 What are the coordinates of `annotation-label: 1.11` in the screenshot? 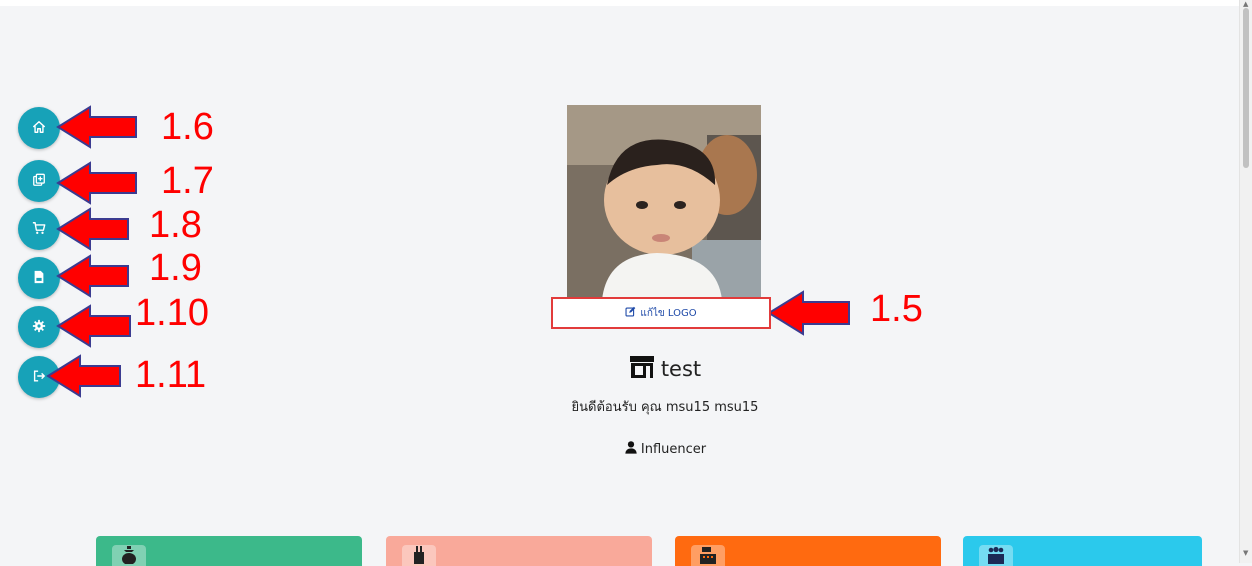 It's located at (171, 375).